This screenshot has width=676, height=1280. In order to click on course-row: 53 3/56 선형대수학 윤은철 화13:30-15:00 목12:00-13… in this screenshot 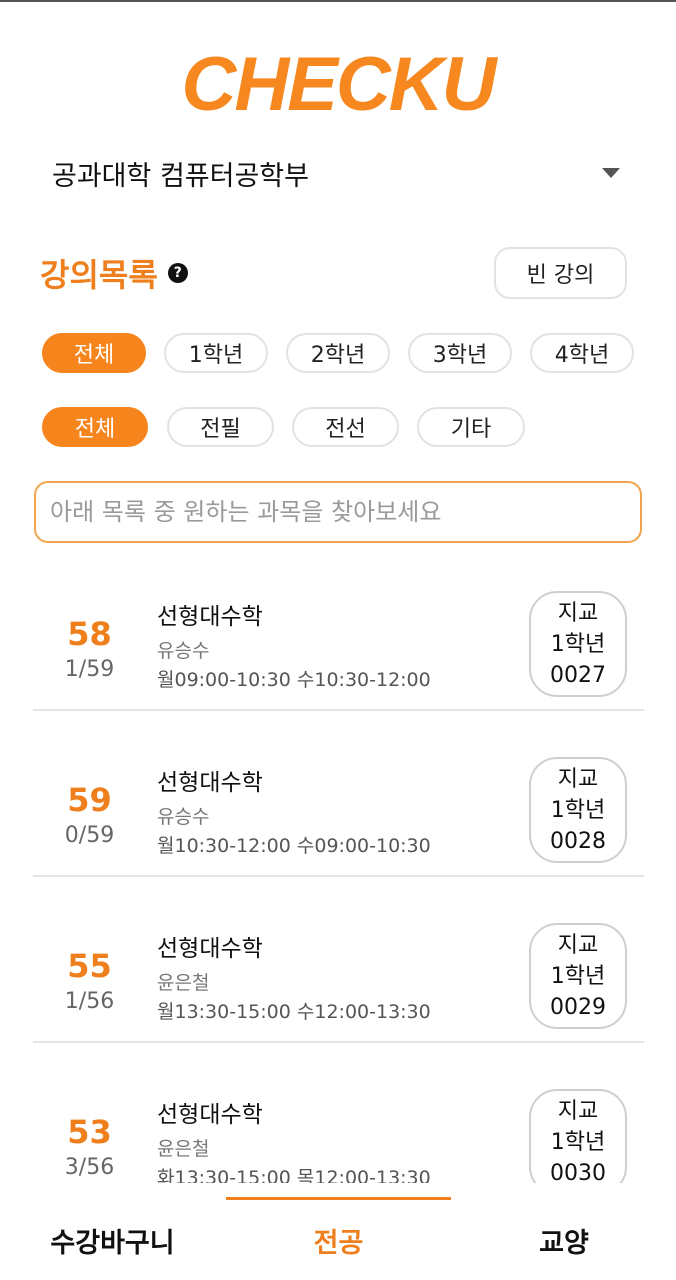, I will do `click(338, 1113)`.